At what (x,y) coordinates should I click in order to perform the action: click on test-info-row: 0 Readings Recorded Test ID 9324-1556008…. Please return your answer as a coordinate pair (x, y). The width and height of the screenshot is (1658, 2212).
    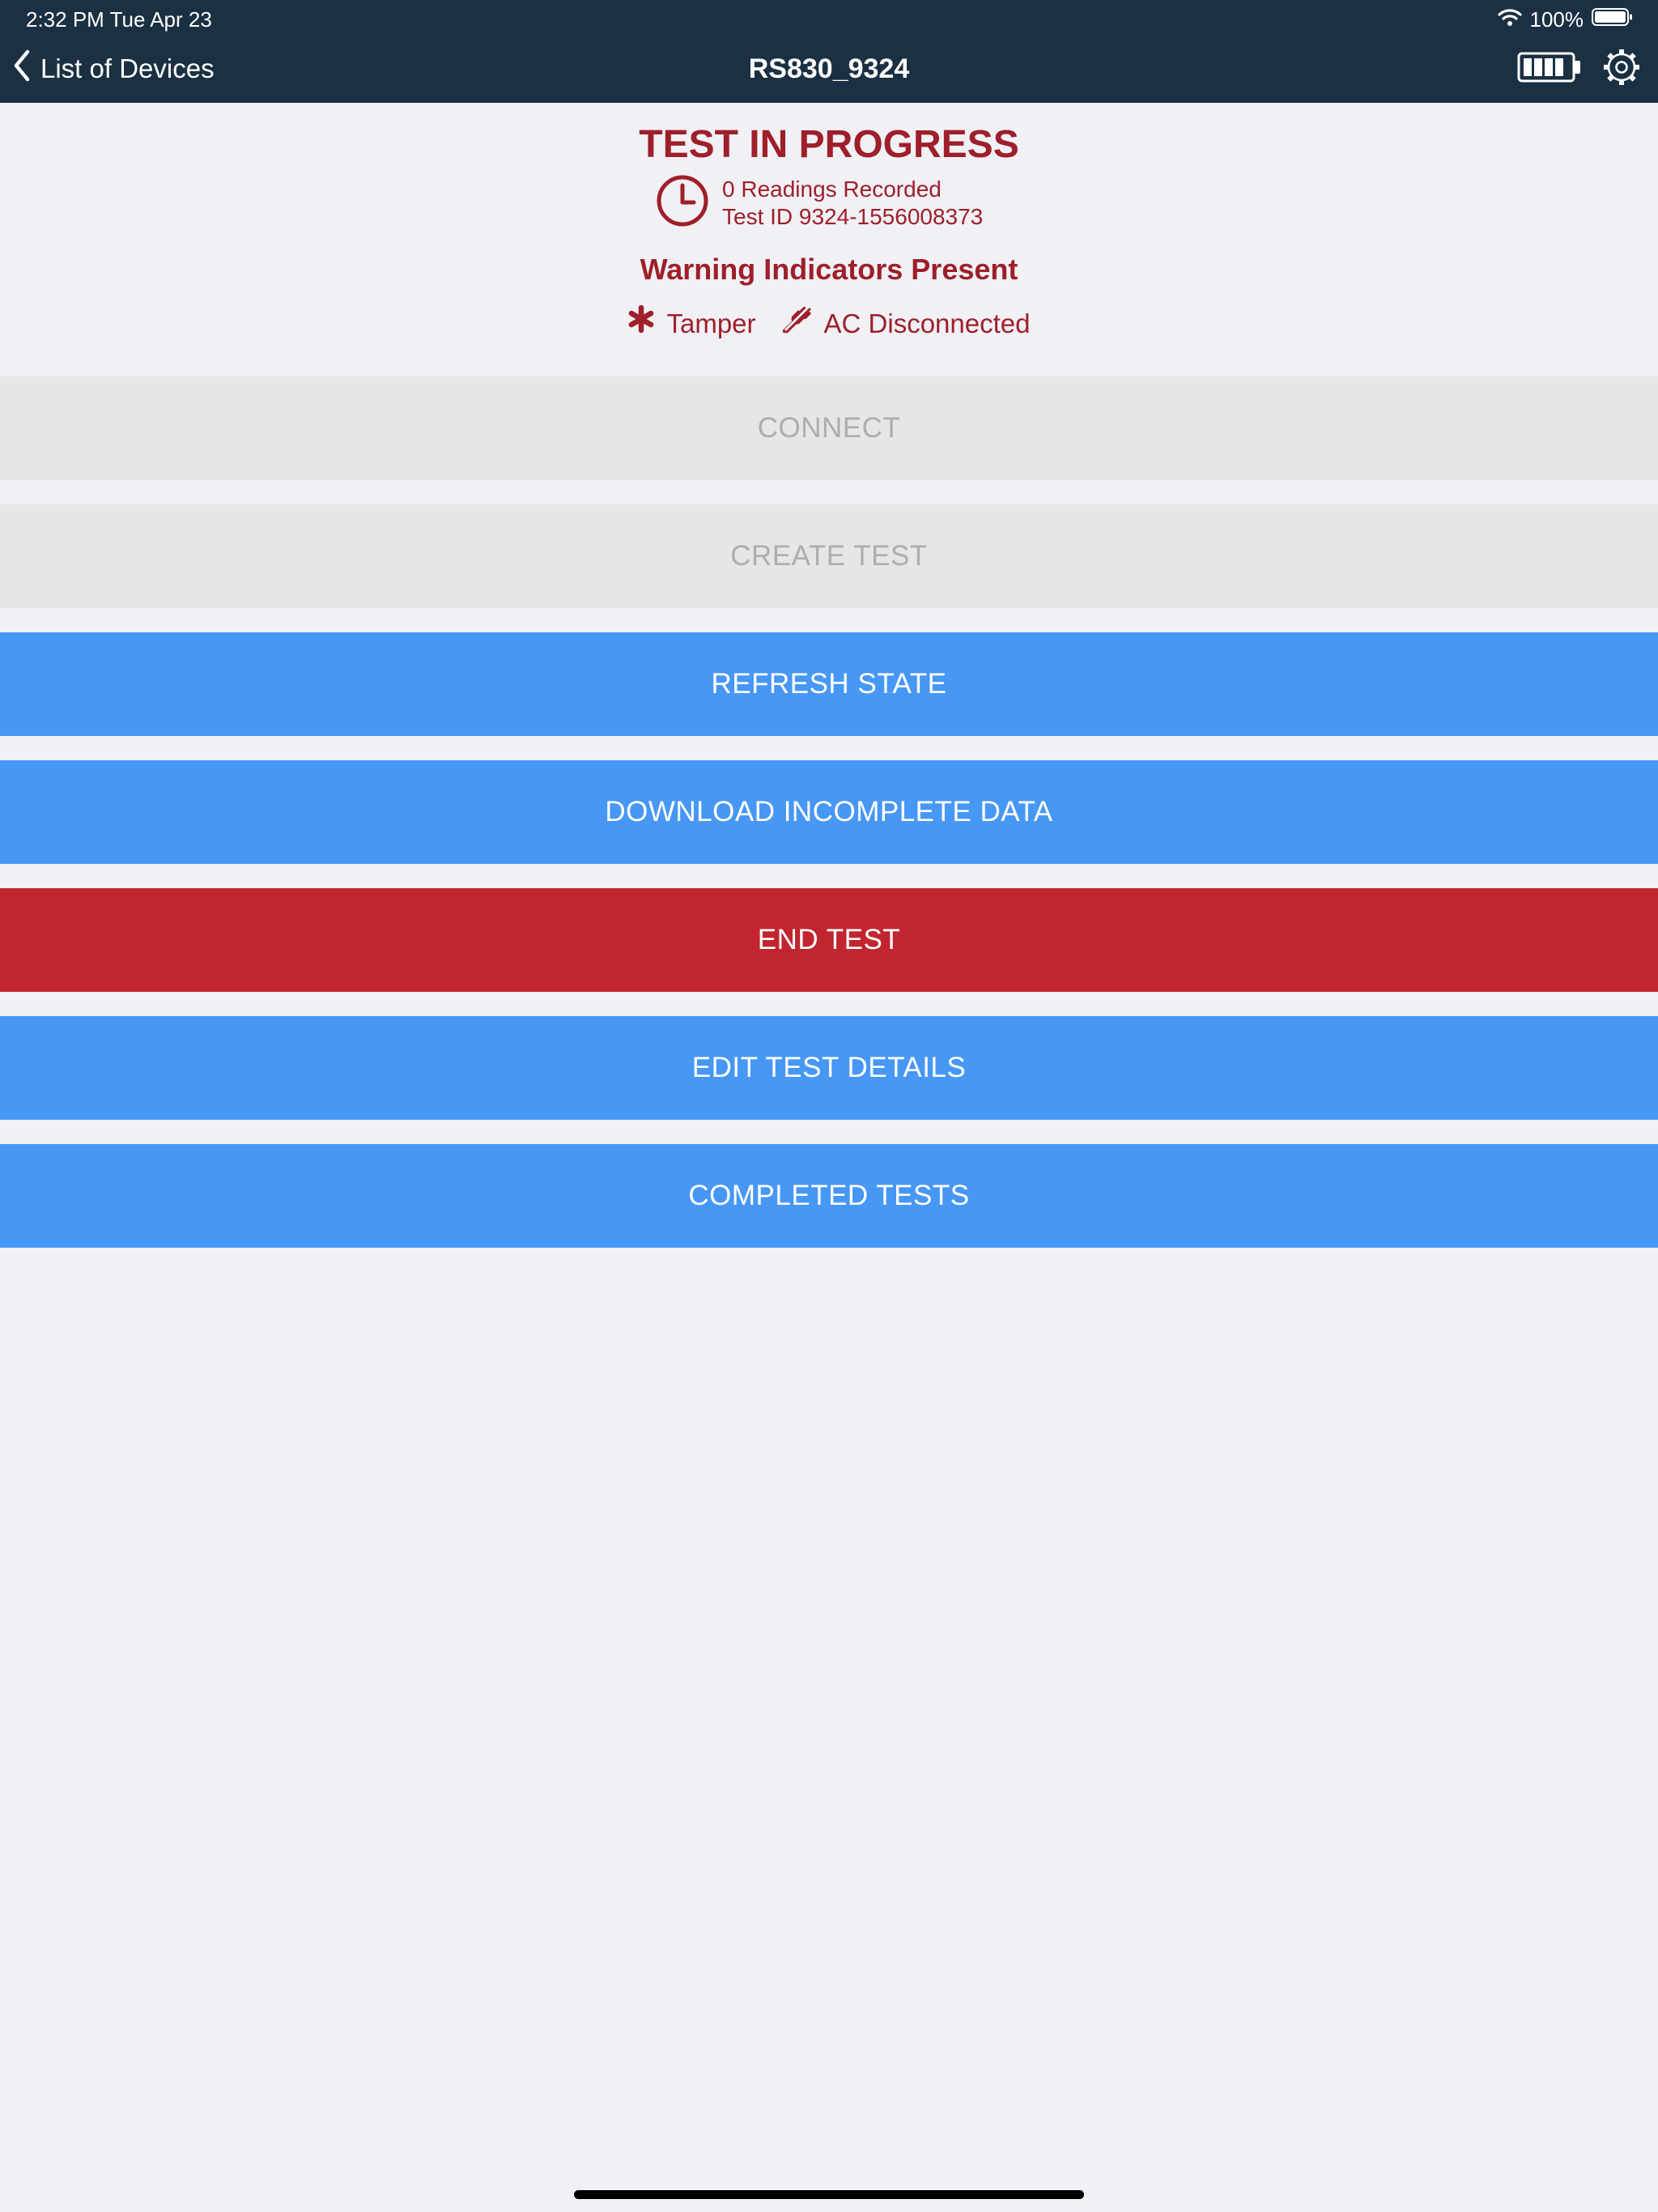
    Looking at the image, I should click on (819, 203).